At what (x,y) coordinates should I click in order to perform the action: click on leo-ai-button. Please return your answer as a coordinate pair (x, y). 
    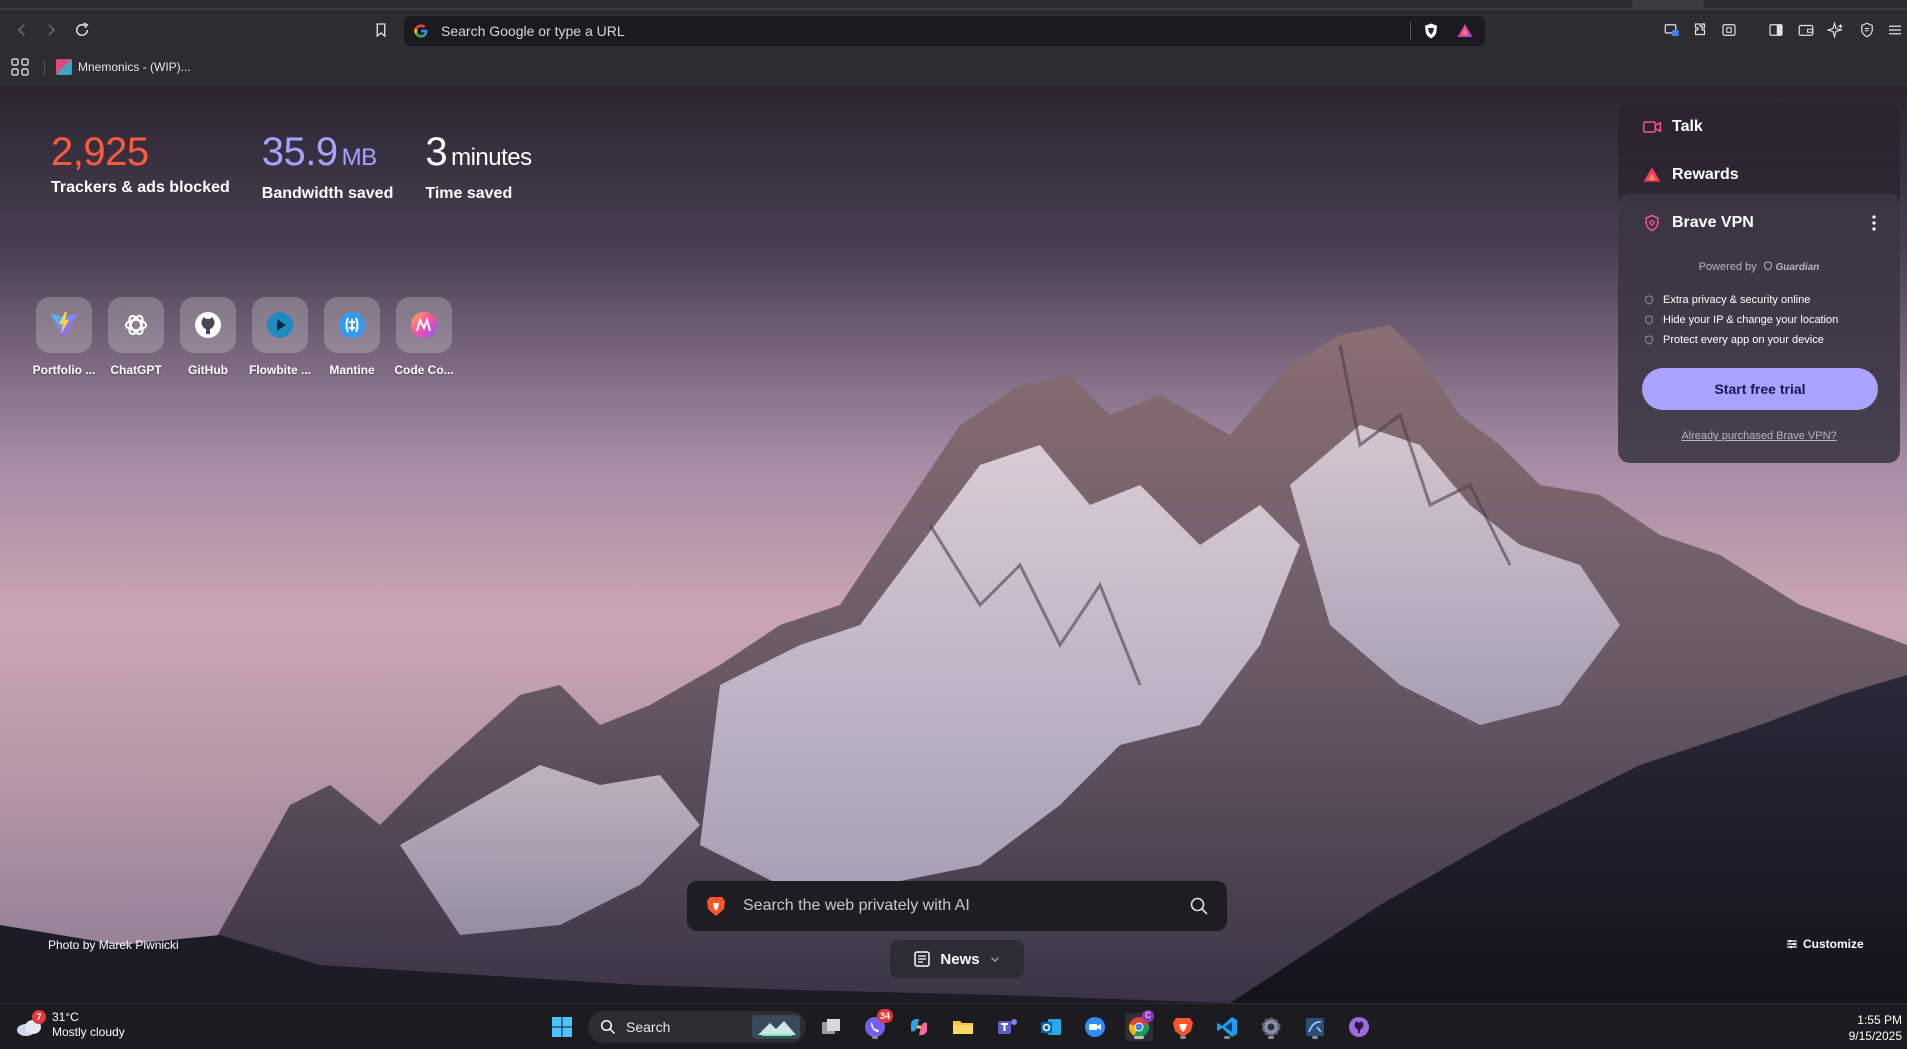
    Looking at the image, I should click on (1836, 30).